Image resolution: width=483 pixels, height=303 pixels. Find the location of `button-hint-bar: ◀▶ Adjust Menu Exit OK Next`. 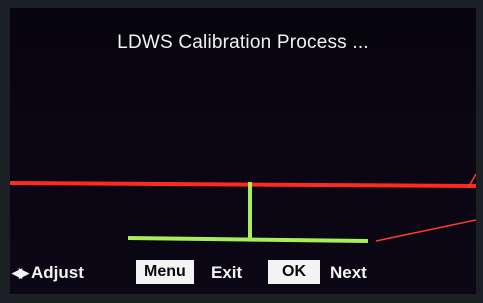

button-hint-bar: ◀▶ Adjust Menu Exit OK Next is located at coordinates (243, 274).